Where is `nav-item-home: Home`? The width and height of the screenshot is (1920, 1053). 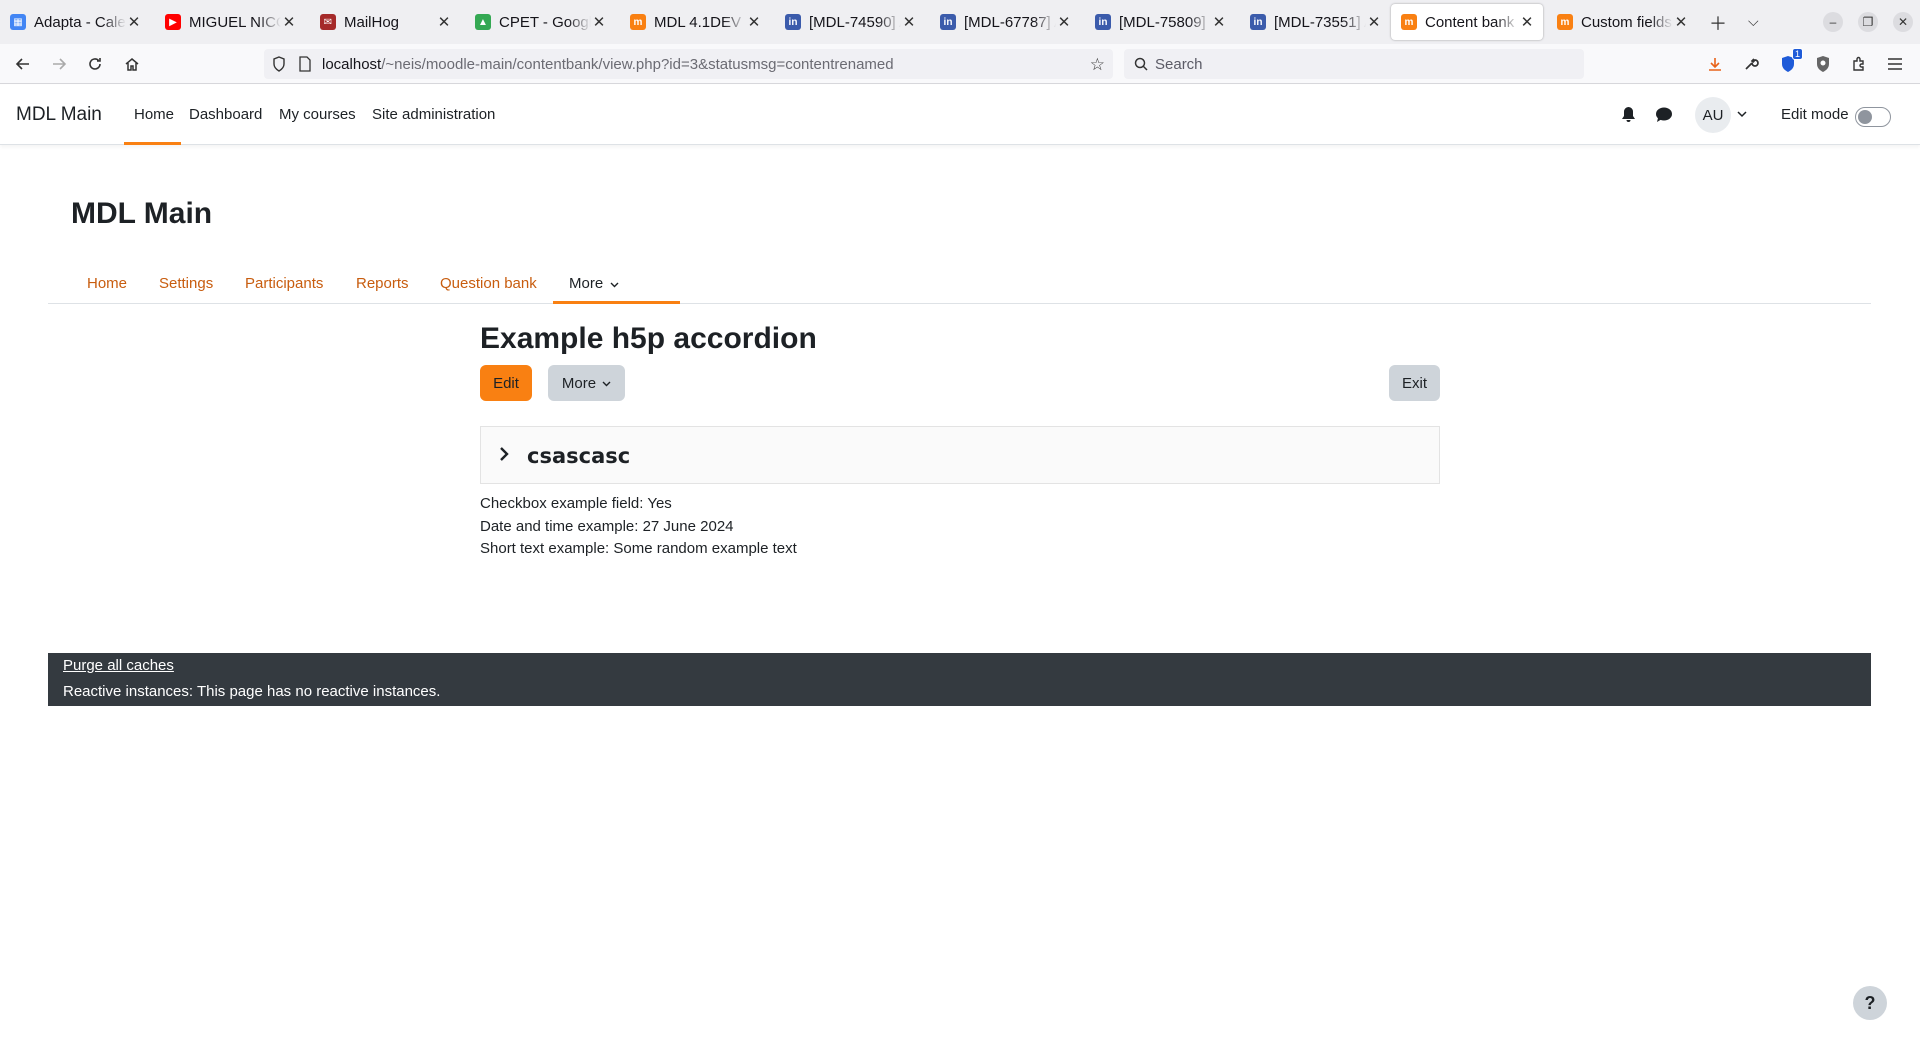
nav-item-home: Home is located at coordinates (154, 114).